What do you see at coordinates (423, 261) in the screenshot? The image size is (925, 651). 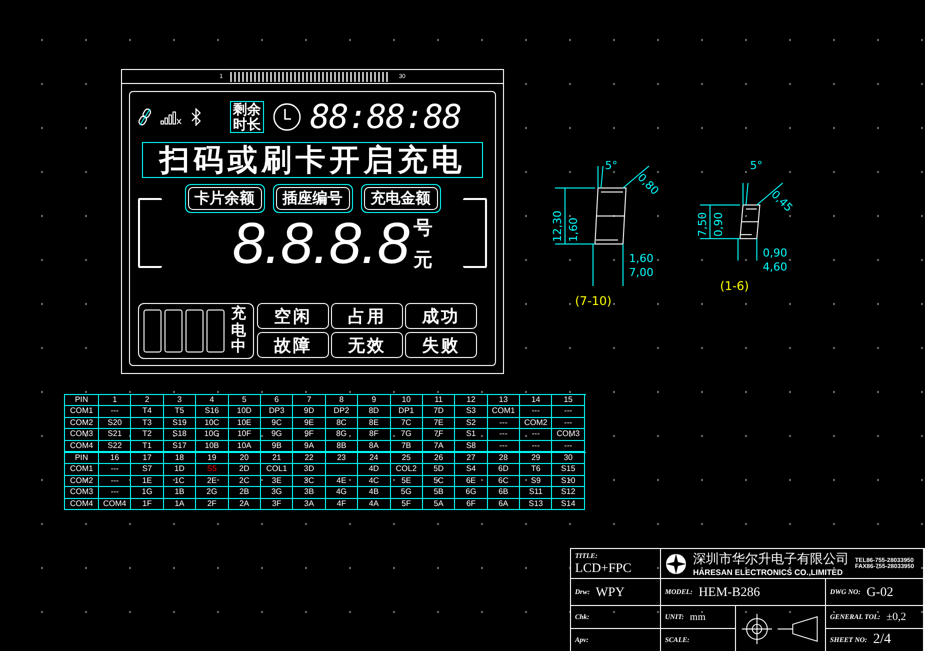 I see `unit-label: 元` at bounding box center [423, 261].